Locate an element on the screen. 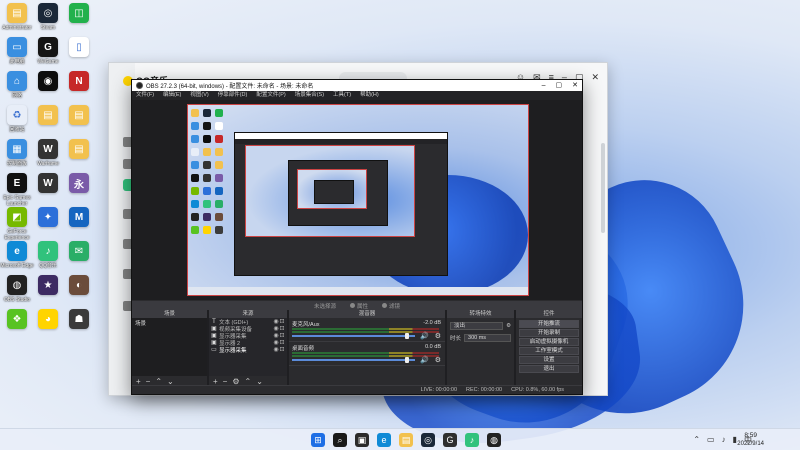  wegame-icon: G is located at coordinates (450, 440).